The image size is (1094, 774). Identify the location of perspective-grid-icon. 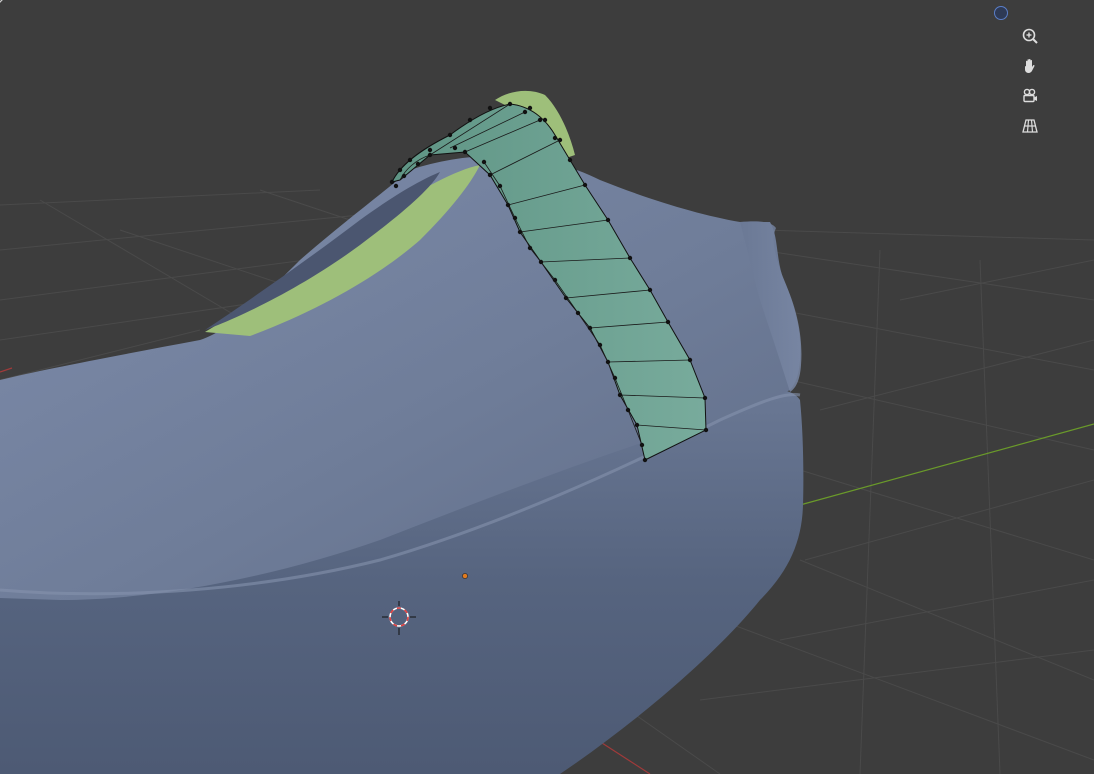
(1030, 126).